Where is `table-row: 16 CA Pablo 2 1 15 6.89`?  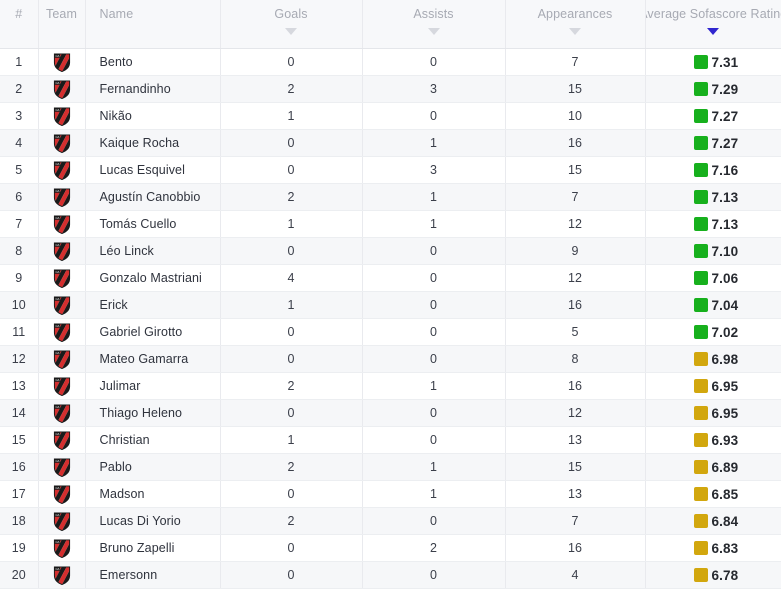 table-row: 16 CA Pablo 2 1 15 6.89 is located at coordinates (390, 467).